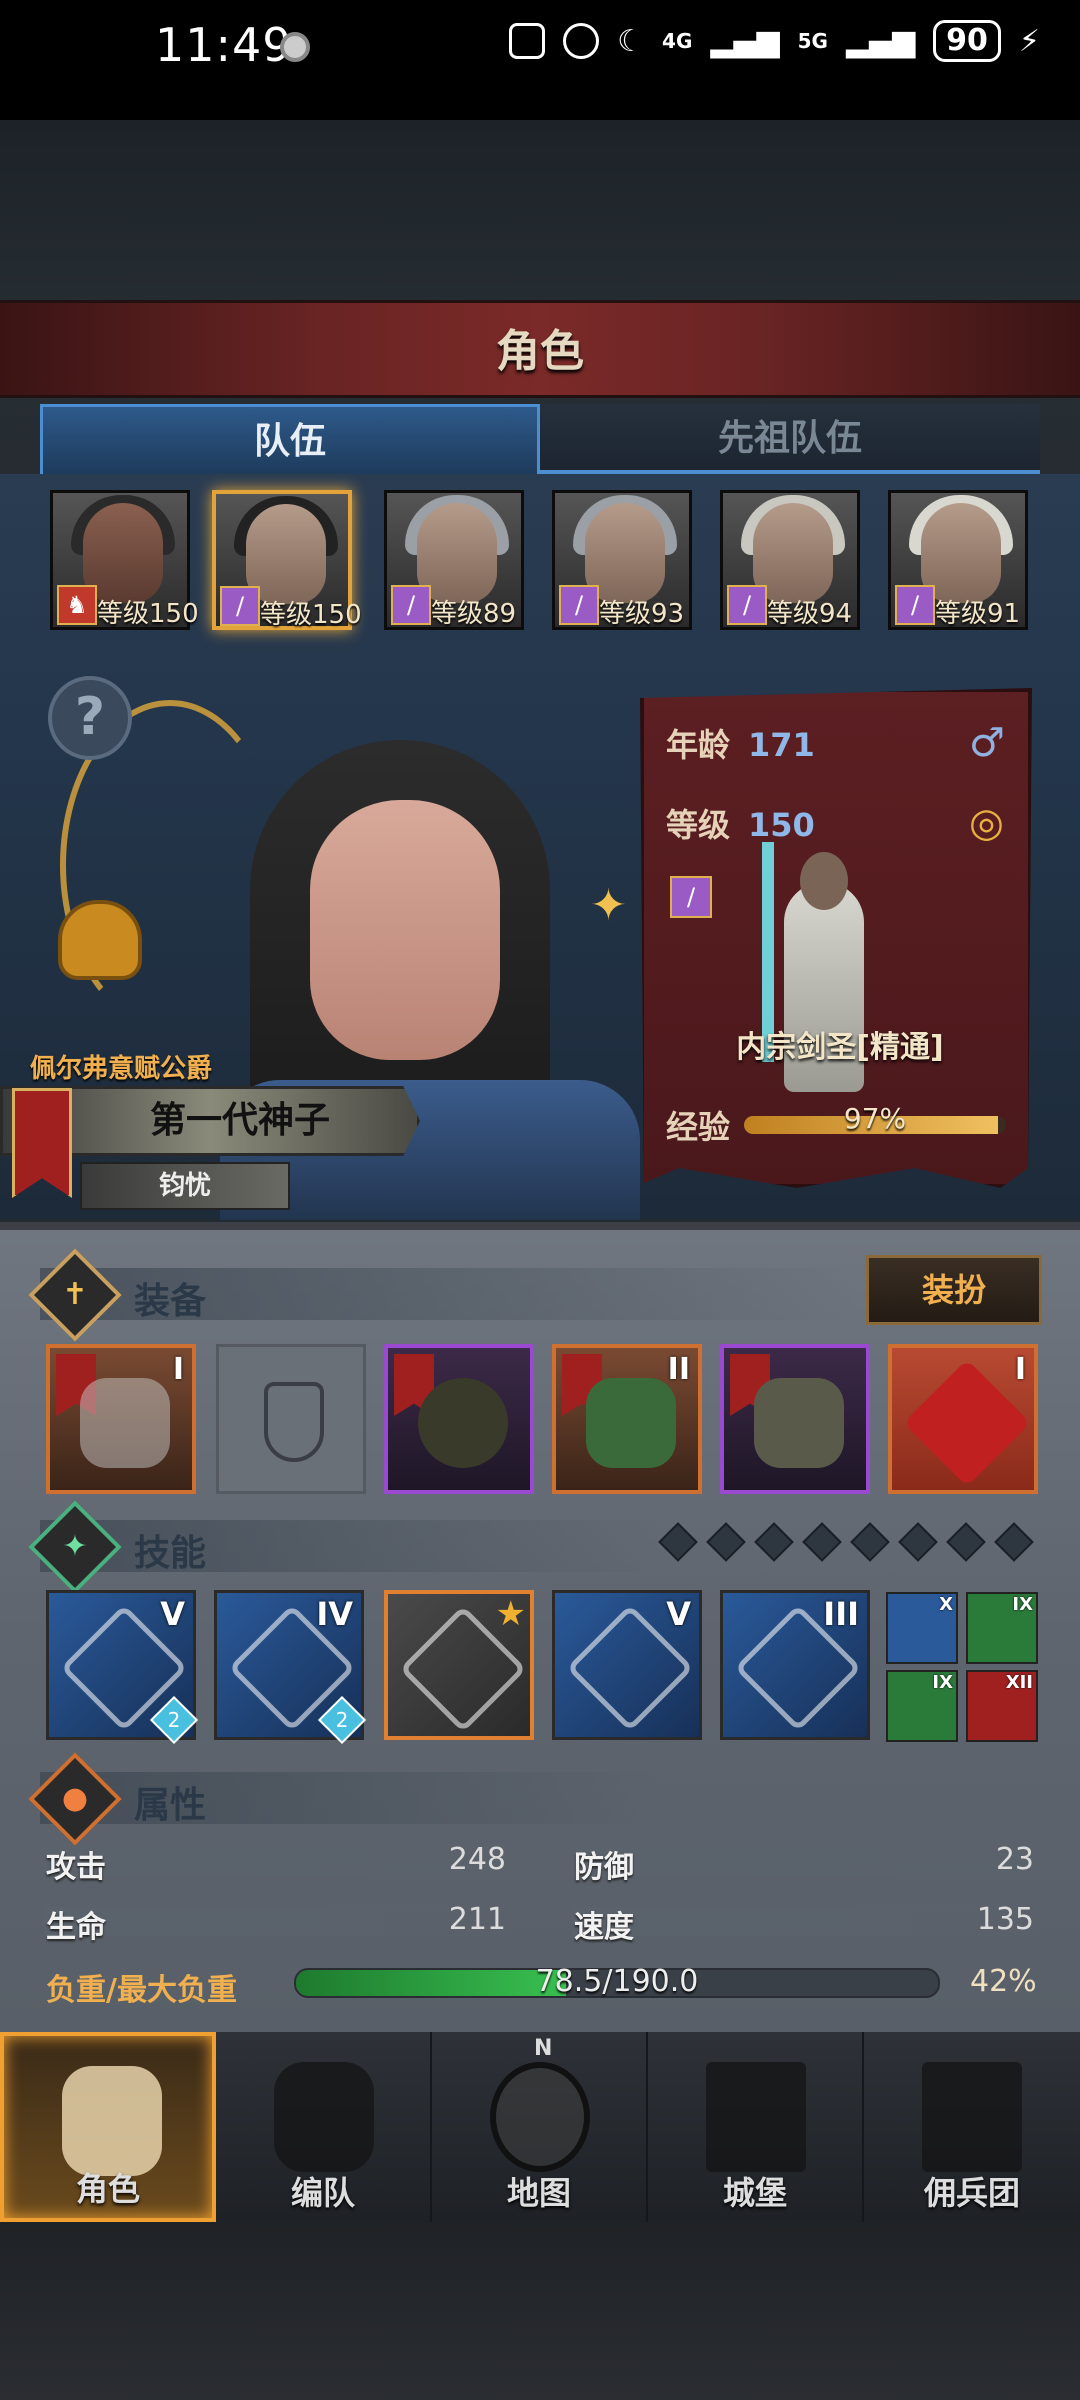 The width and height of the screenshot is (1080, 2400). Describe the element at coordinates (581, 41) in the screenshot. I see `alarm-icon` at that location.